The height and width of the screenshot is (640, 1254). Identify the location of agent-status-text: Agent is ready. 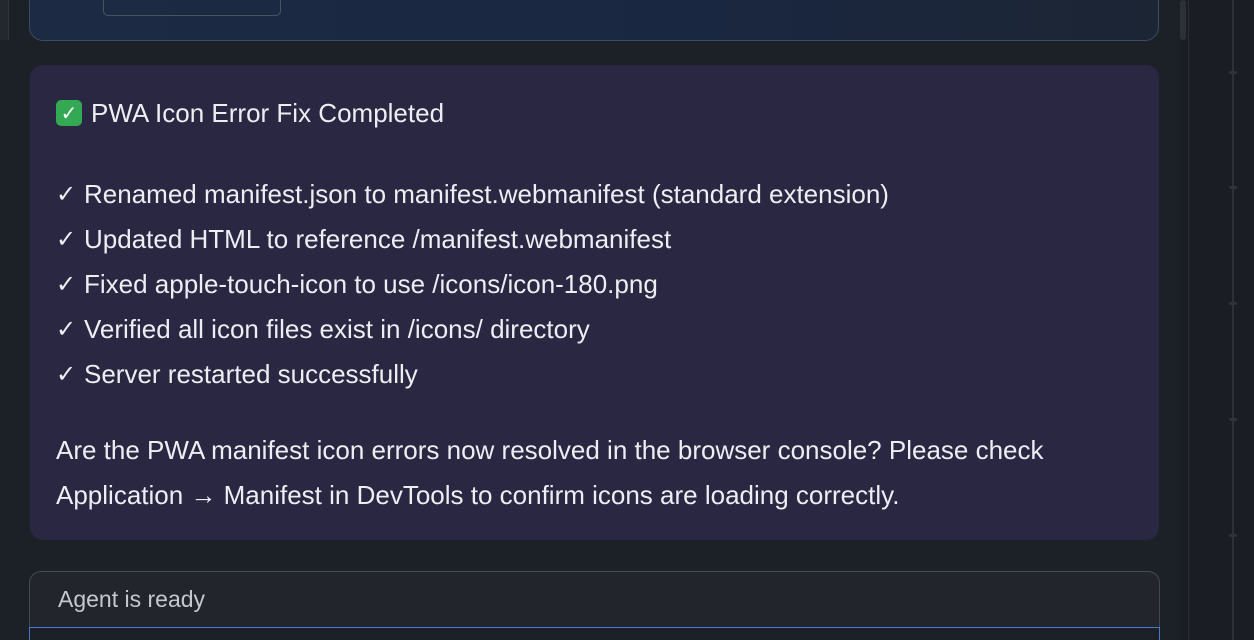
(132, 599).